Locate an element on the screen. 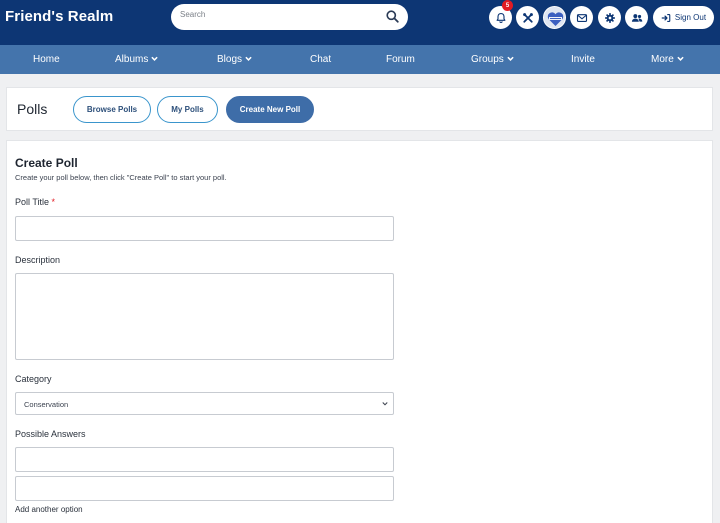  nav-item-label: Groups is located at coordinates (487, 59).